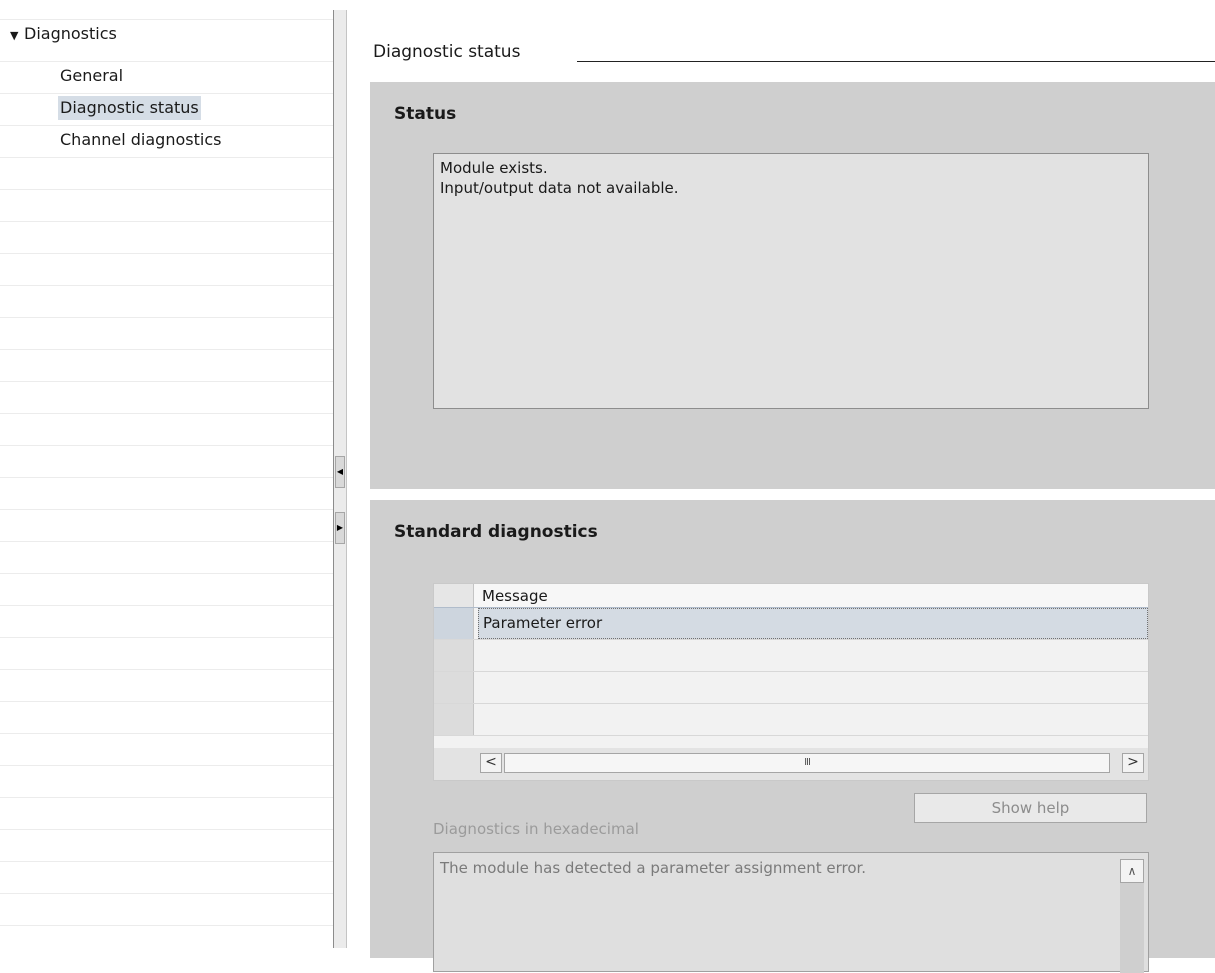  Describe the element at coordinates (813, 623) in the screenshot. I see `message-cell: Parameter error` at that location.